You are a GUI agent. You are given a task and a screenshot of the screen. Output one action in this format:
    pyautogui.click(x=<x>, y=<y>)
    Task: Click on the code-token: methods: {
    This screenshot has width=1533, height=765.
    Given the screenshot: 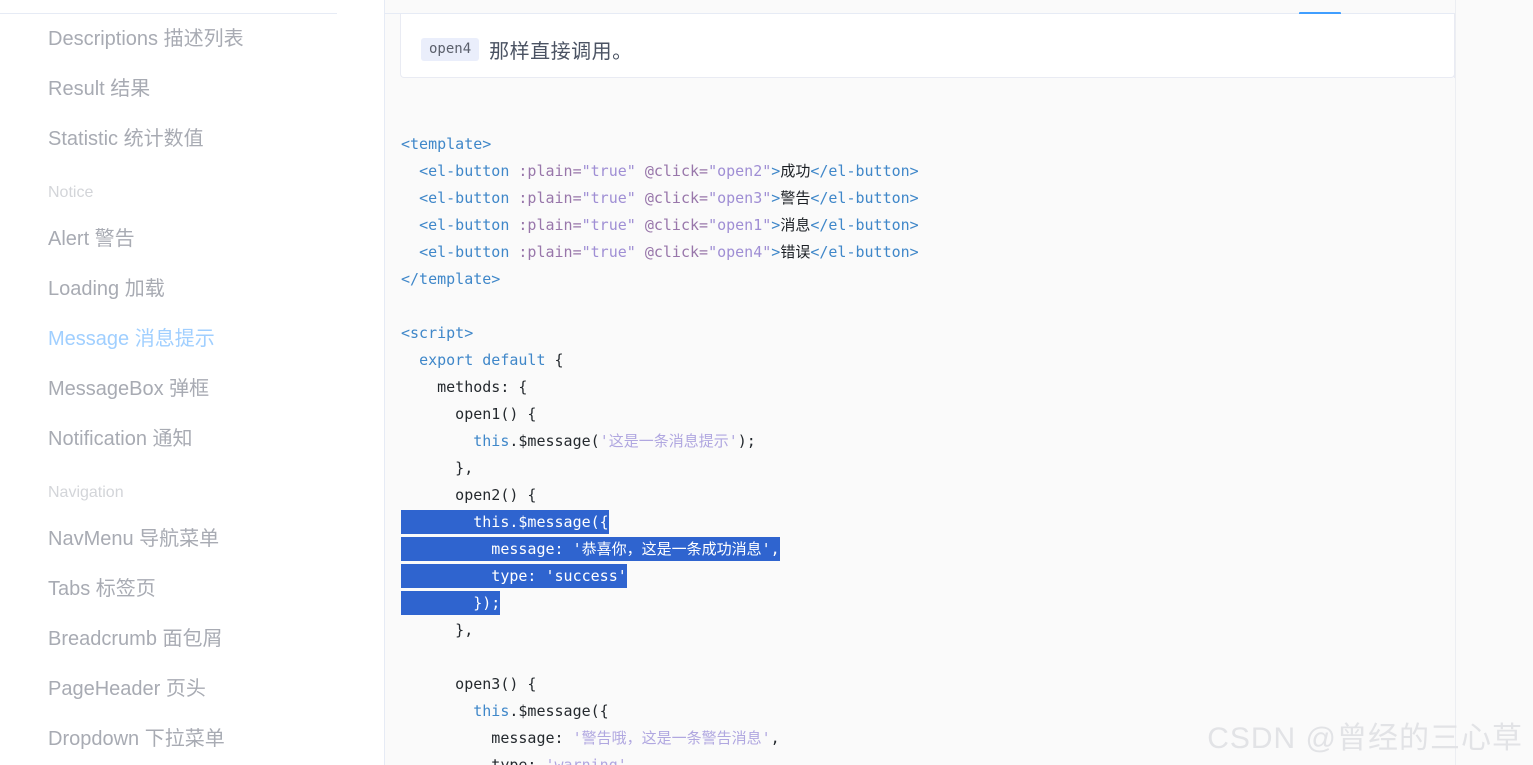 What is the action you would take?
    pyautogui.click(x=464, y=387)
    